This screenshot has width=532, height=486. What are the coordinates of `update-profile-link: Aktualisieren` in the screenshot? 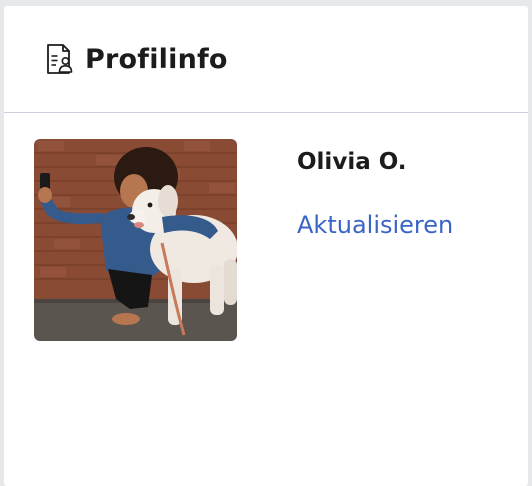 It's located at (375, 225).